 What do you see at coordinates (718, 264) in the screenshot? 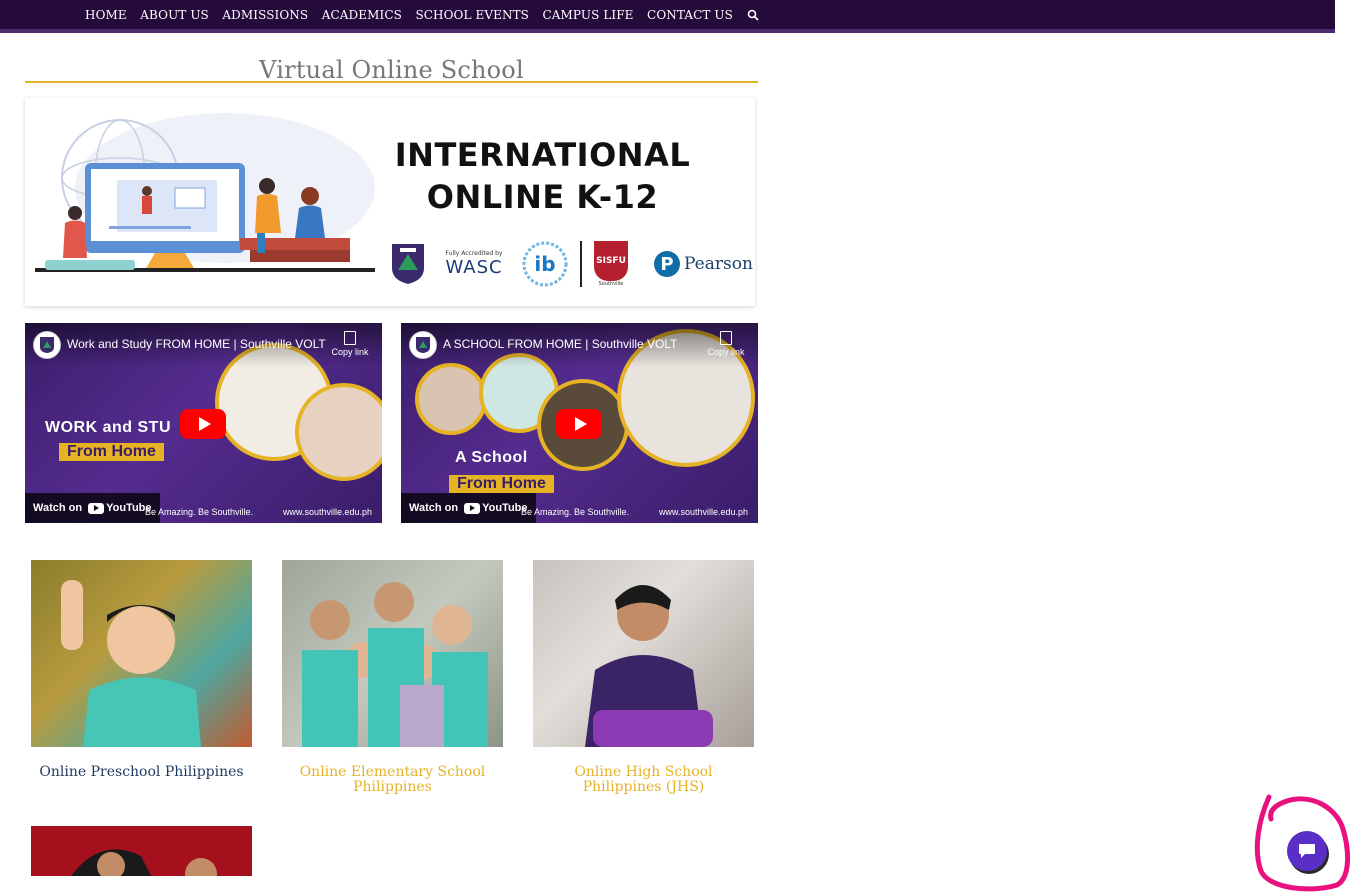
I see `pearson-wordmark: Pearson` at bounding box center [718, 264].